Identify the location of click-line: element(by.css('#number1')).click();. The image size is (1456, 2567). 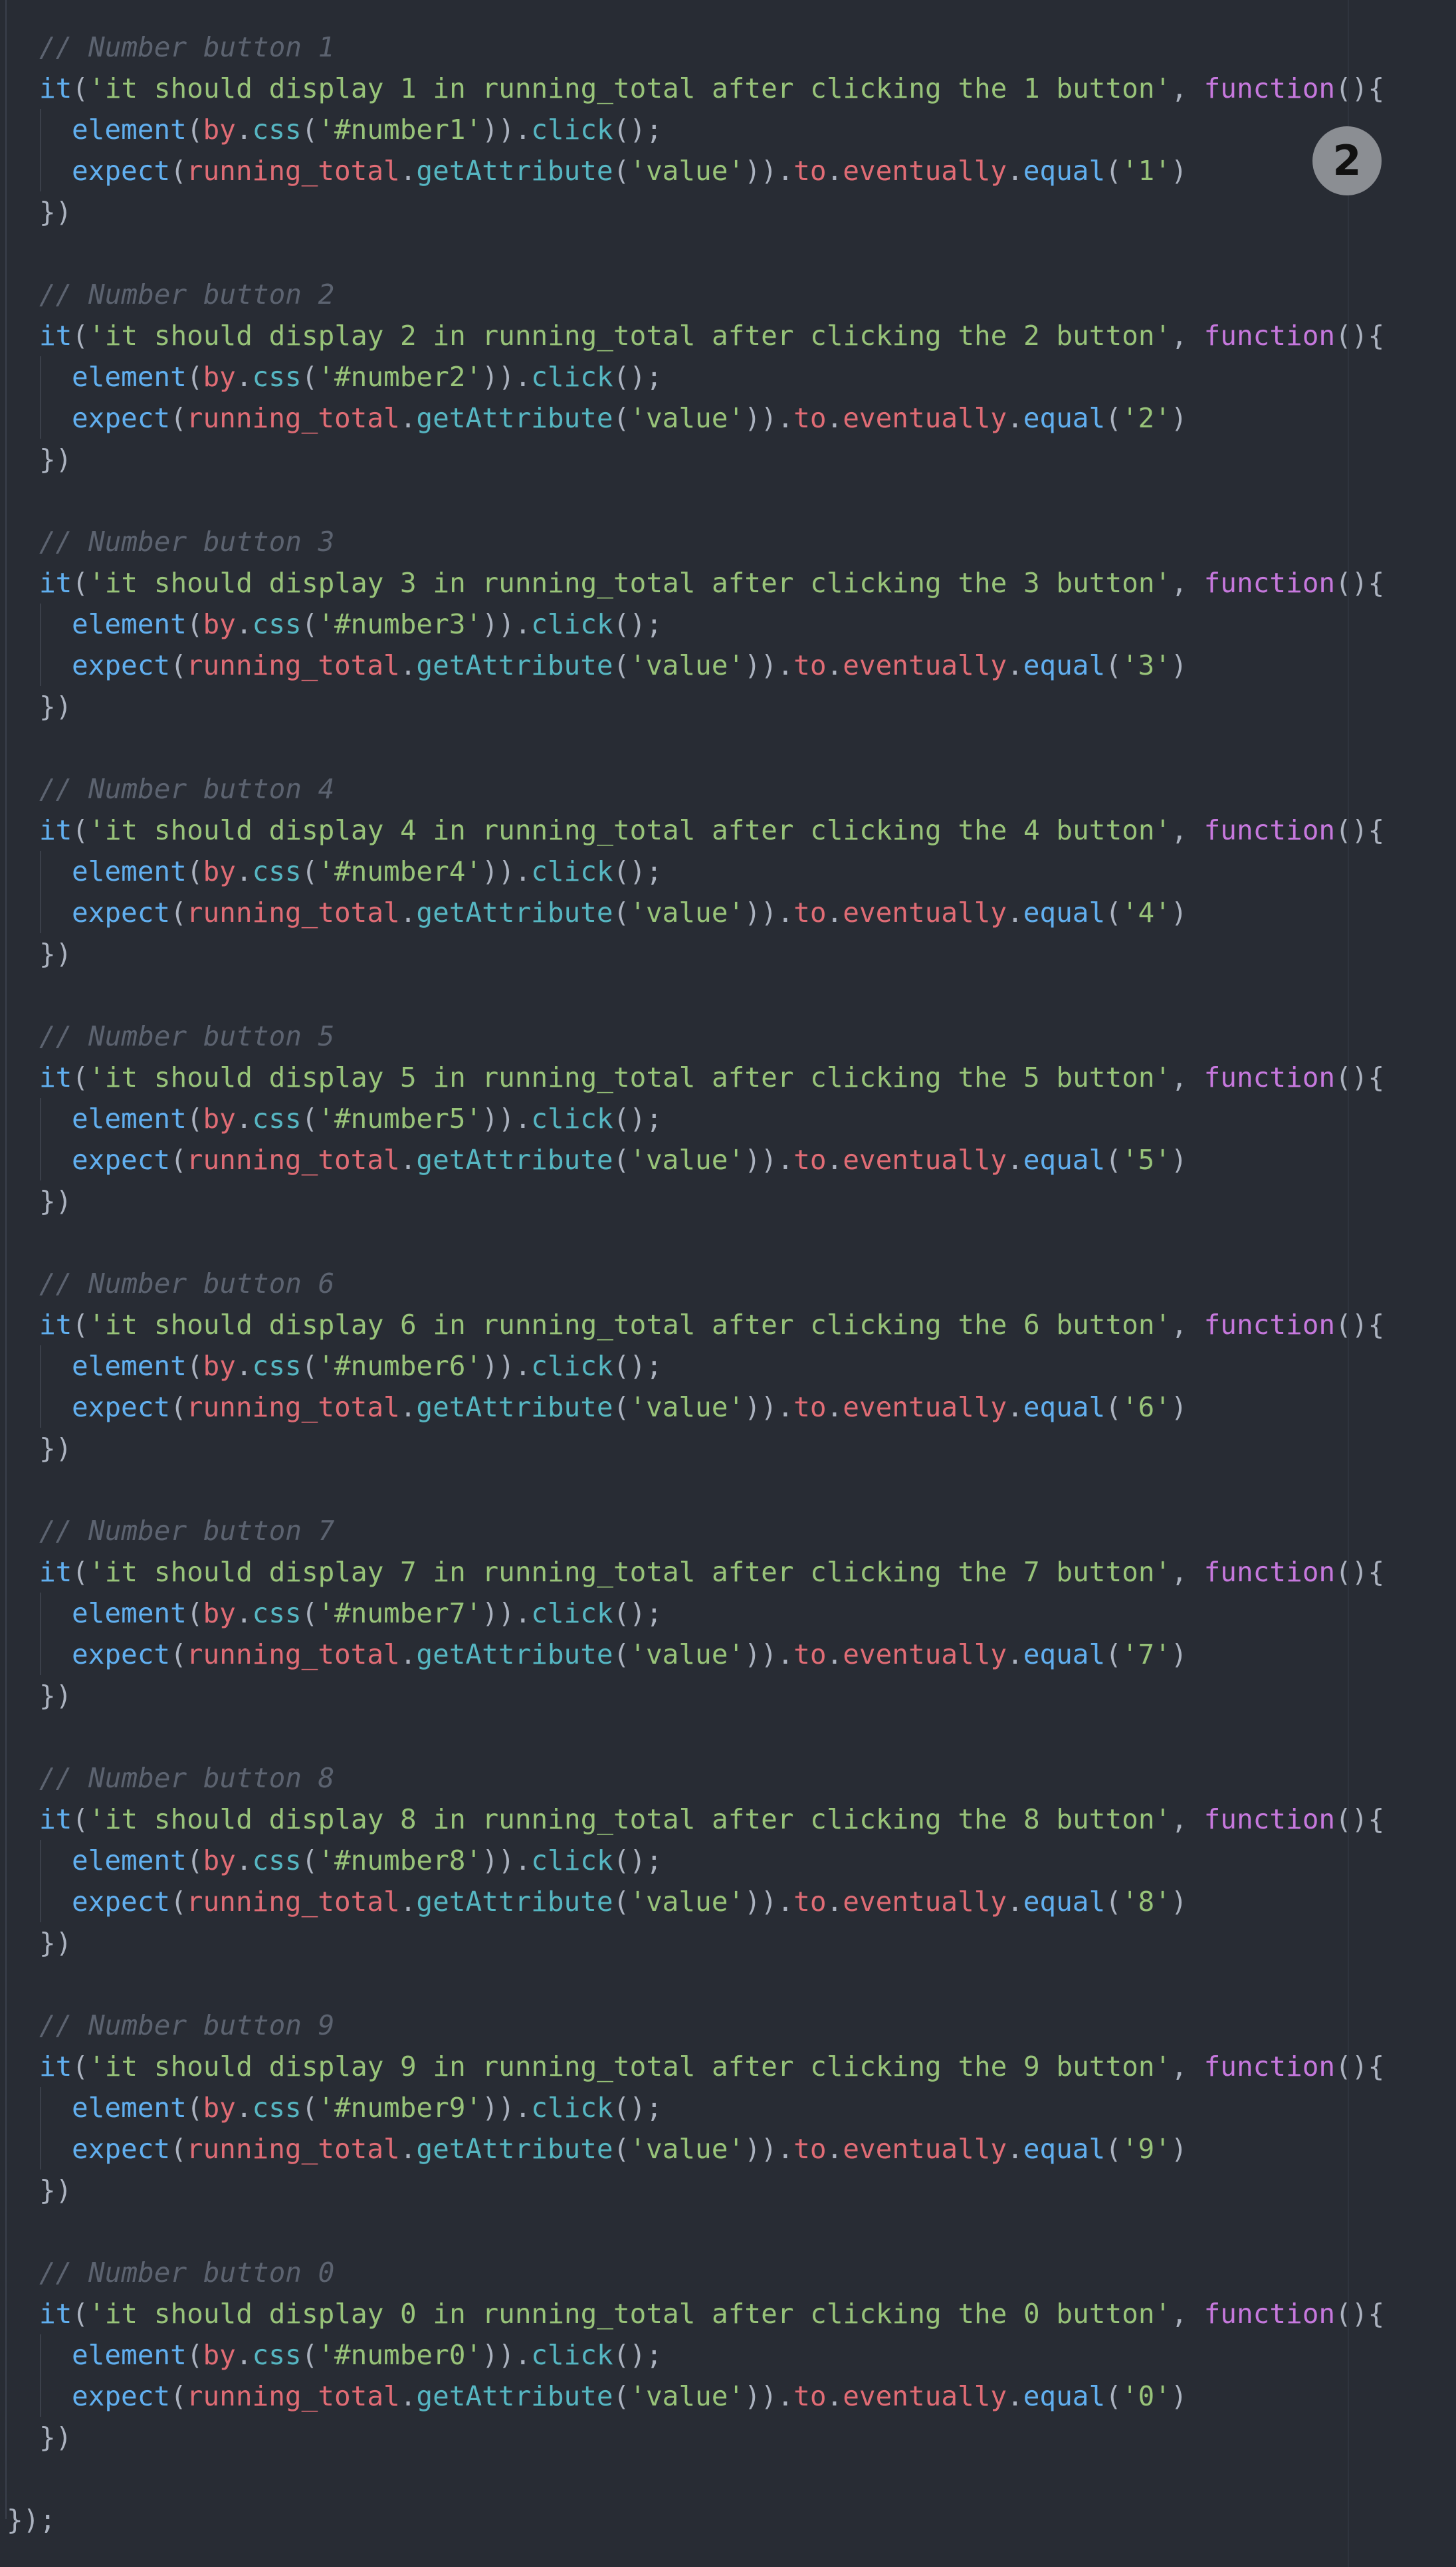
(728, 129).